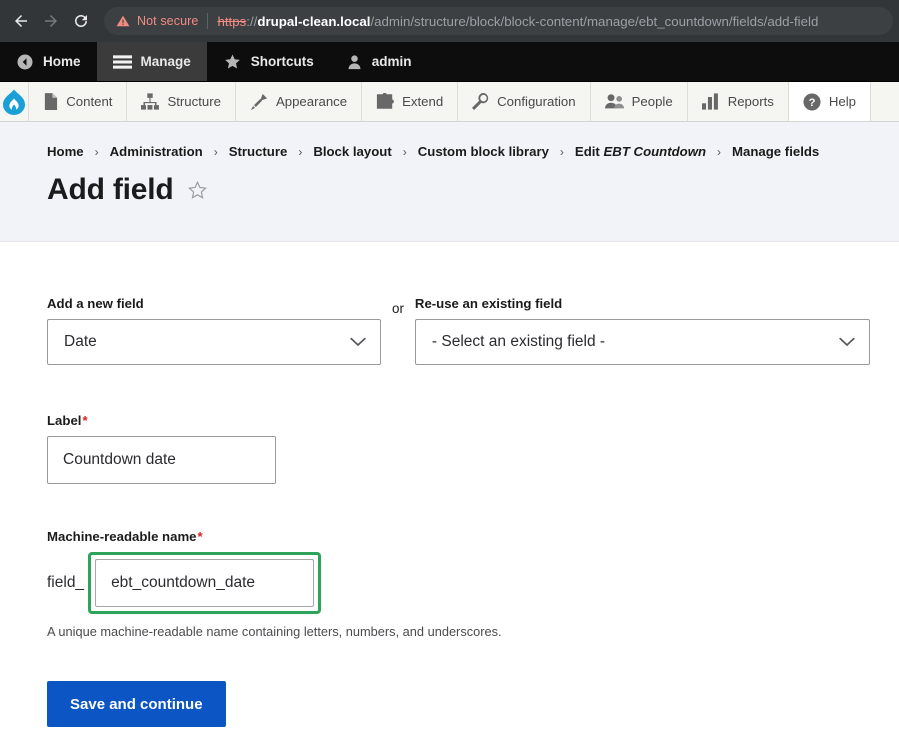 The width and height of the screenshot is (899, 736). I want to click on question-circle-icon: ?, so click(812, 101).